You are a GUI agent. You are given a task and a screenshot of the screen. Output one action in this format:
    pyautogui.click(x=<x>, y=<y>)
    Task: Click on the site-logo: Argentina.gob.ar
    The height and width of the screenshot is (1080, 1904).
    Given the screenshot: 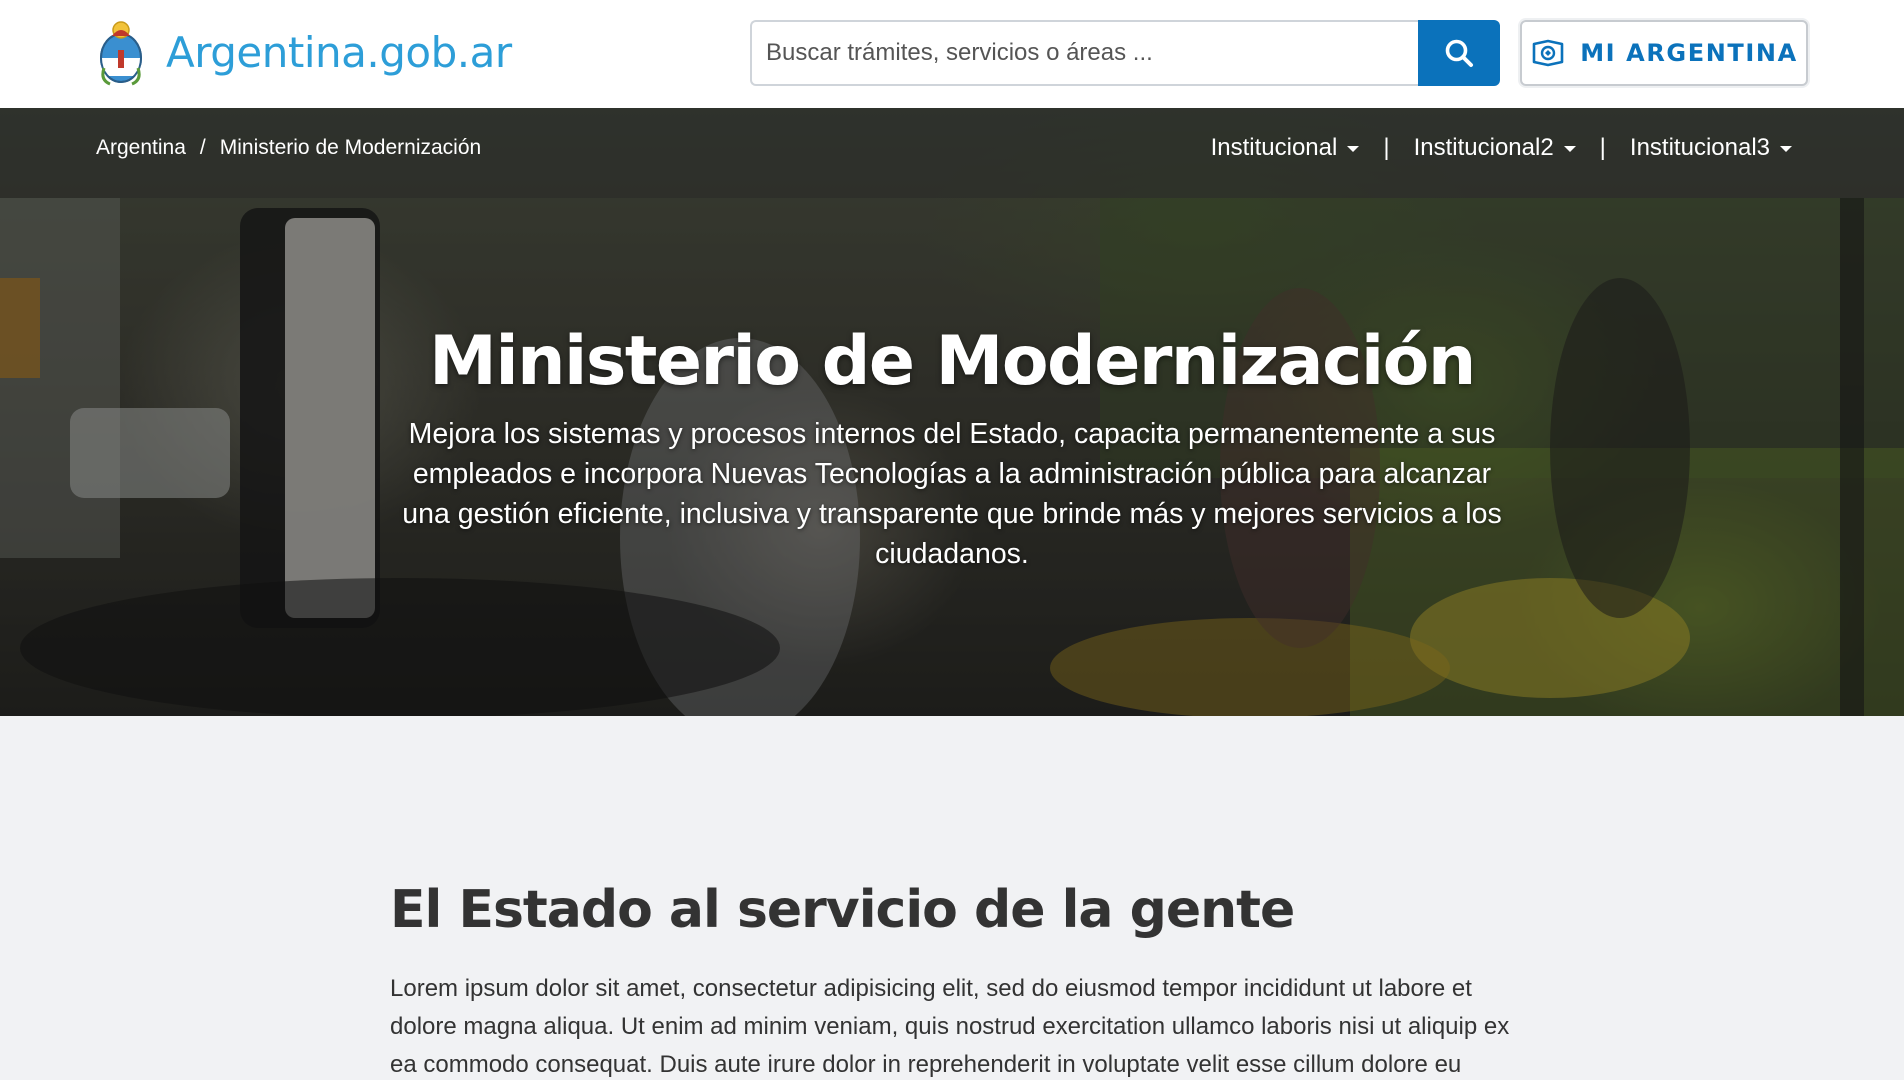 What is the action you would take?
    pyautogui.click(x=304, y=52)
    